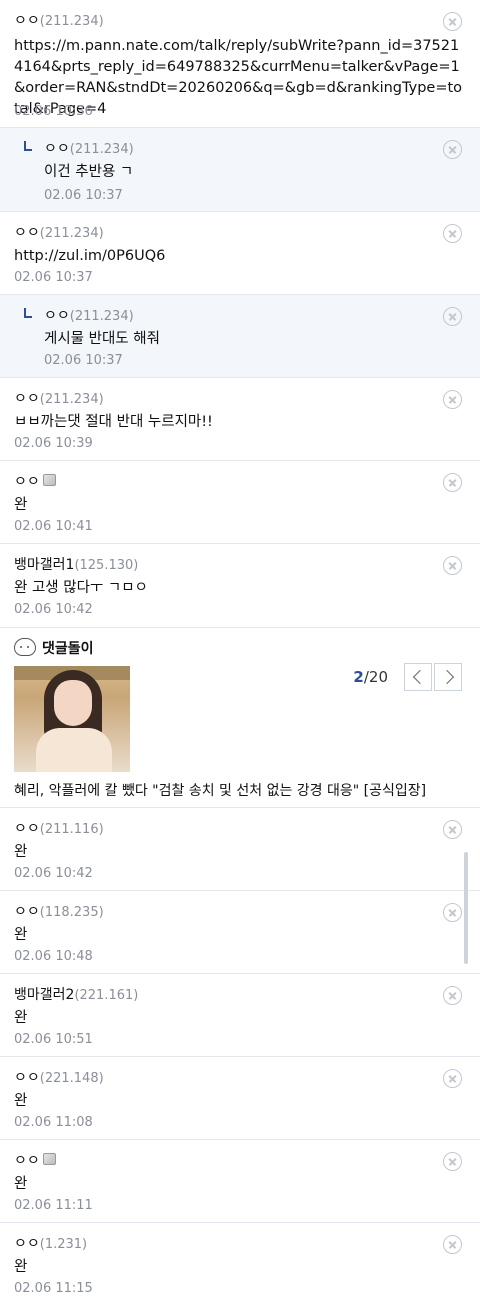 This screenshot has height=1304, width=480. I want to click on comment-header: 뱅마갤러1(125.130), so click(76, 565).